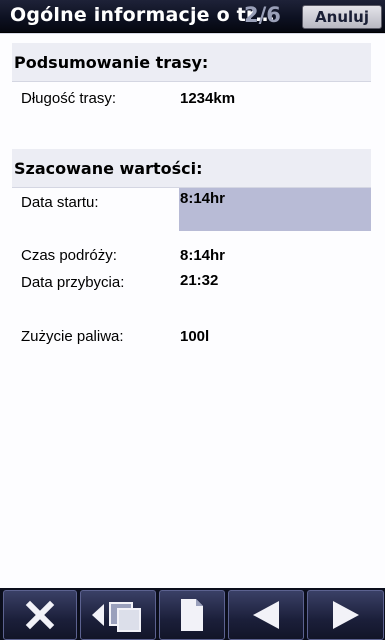 The image size is (385, 640). I want to click on next-icon, so click(345, 615).